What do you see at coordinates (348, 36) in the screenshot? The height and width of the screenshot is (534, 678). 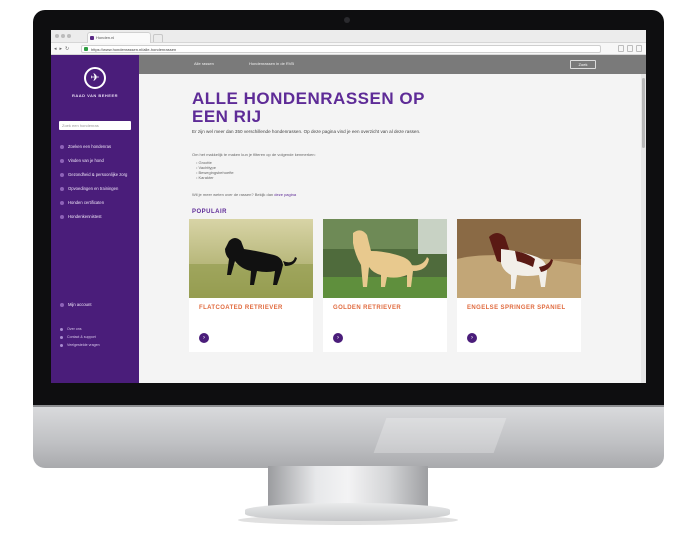 I see `browser-tabbar: Honden.nl` at bounding box center [348, 36].